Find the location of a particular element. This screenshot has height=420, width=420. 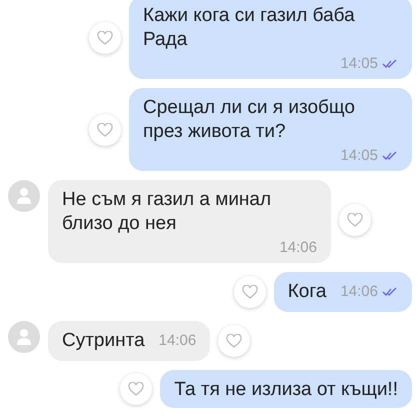

message-text: Не съм я газил а минал близо до нея is located at coordinates (167, 212).